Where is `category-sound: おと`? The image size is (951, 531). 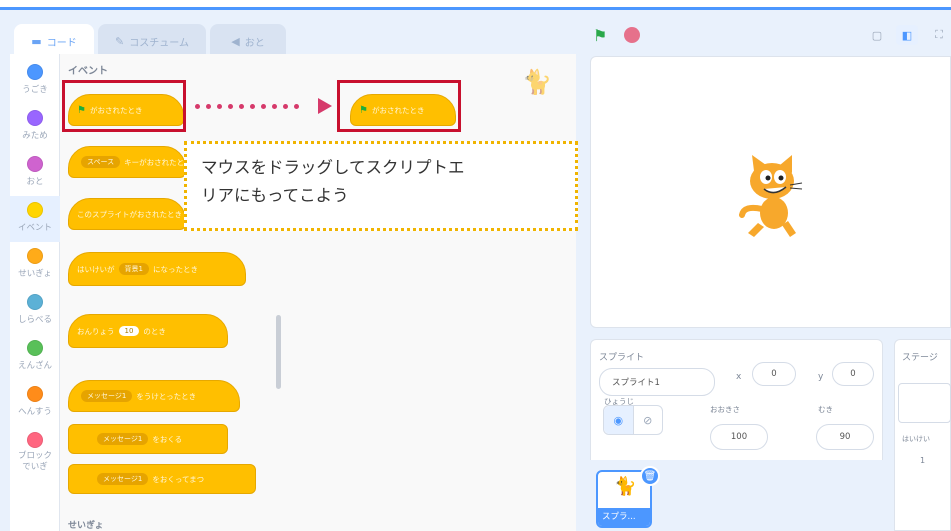 category-sound: おと is located at coordinates (35, 173).